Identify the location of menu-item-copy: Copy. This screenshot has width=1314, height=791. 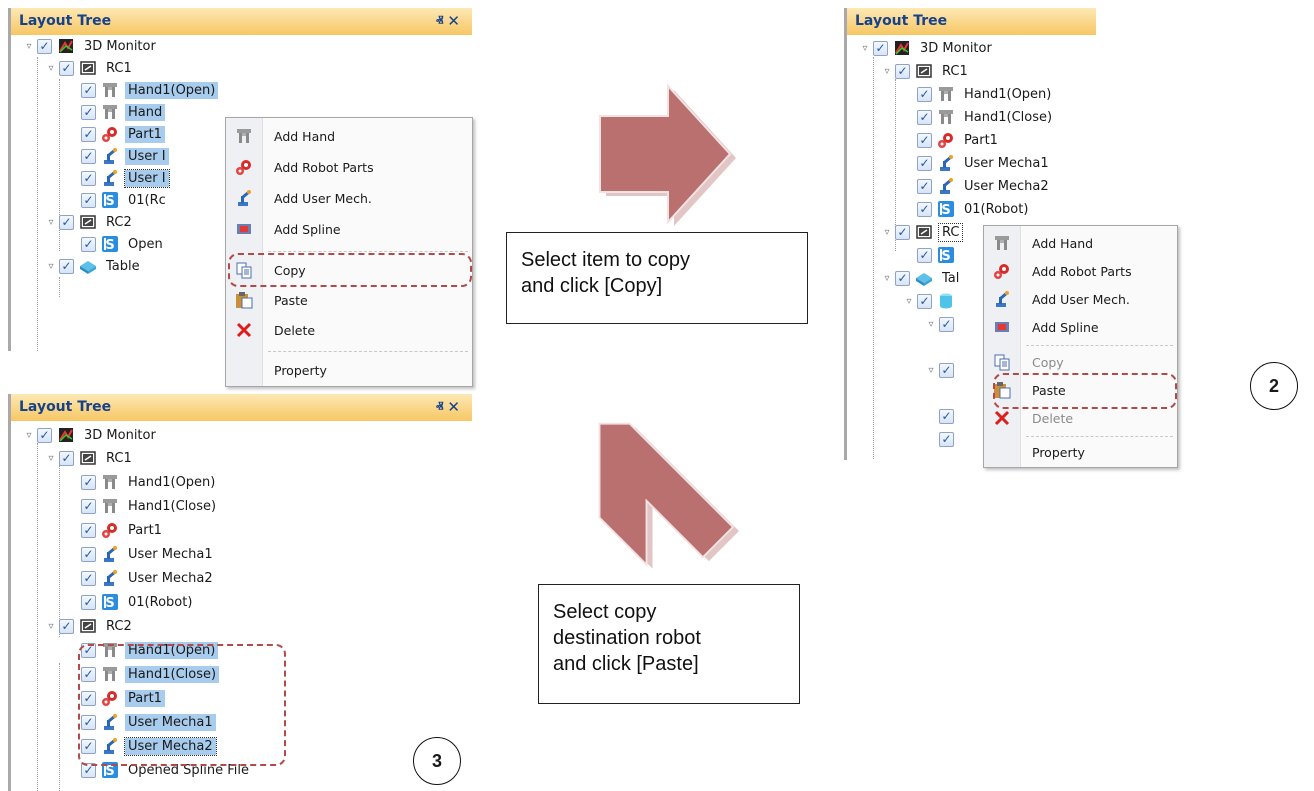
(1080, 362).